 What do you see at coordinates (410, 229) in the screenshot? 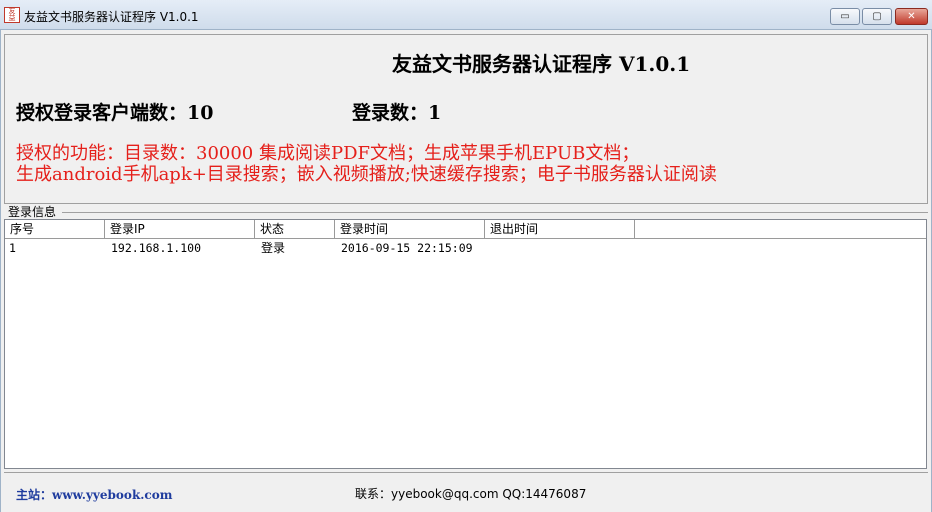
I see `column-header-login-time: 登录时间` at bounding box center [410, 229].